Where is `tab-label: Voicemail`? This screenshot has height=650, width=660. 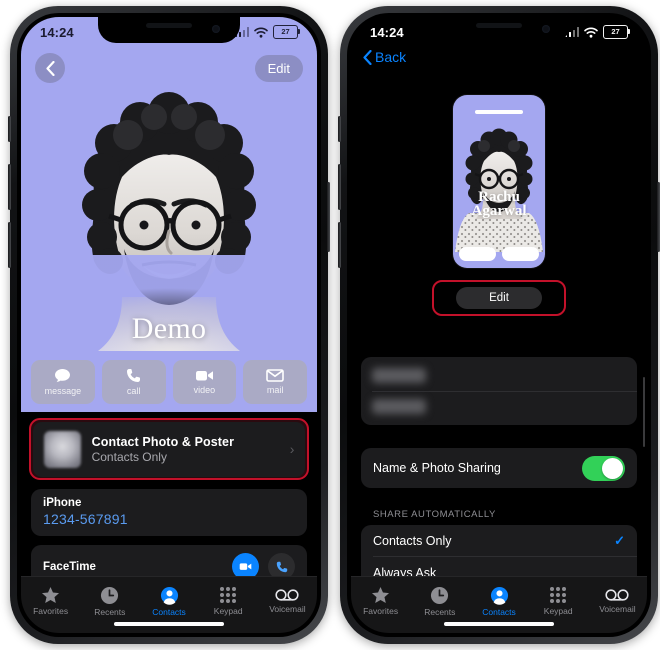
tab-label: Voicemail is located at coordinates (617, 609).